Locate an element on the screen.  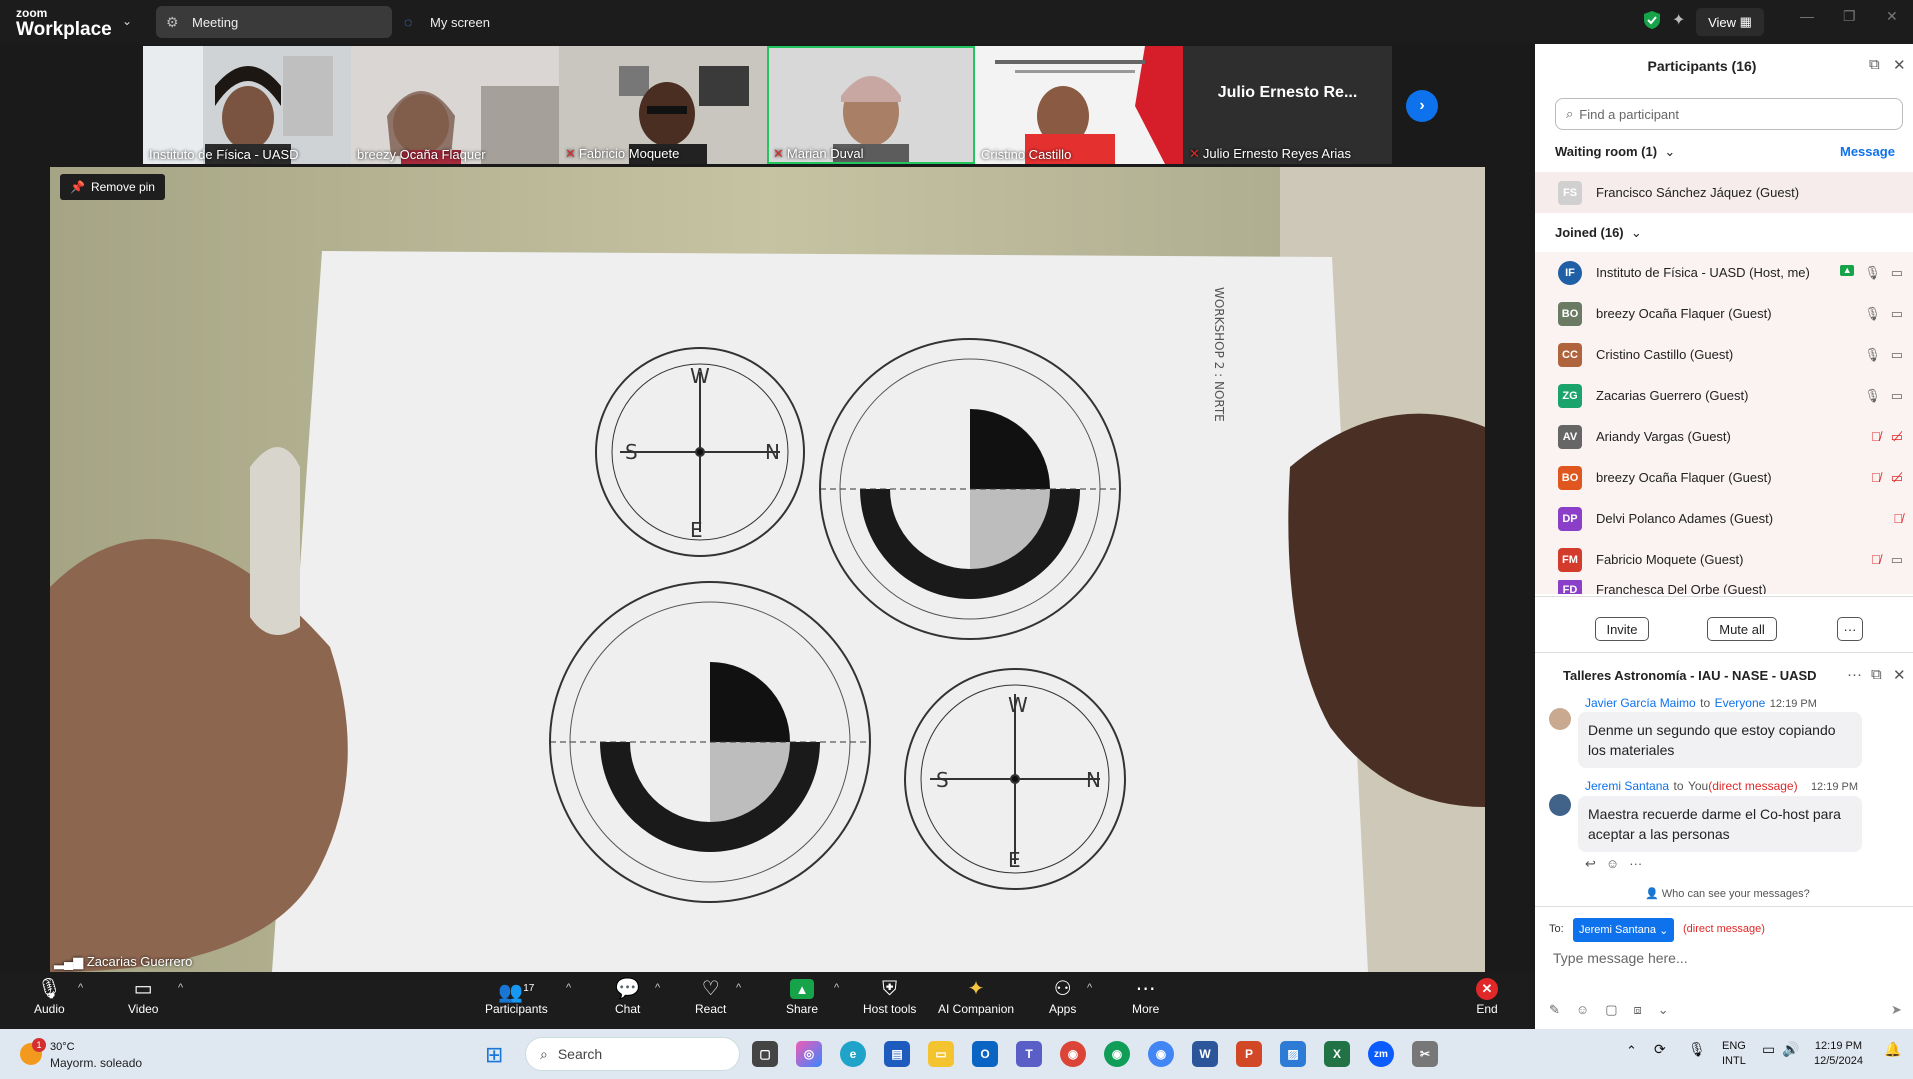
waiting-participant-row: FS Francisco Sánchez Jáquez (Guest) is located at coordinates (1724, 192).